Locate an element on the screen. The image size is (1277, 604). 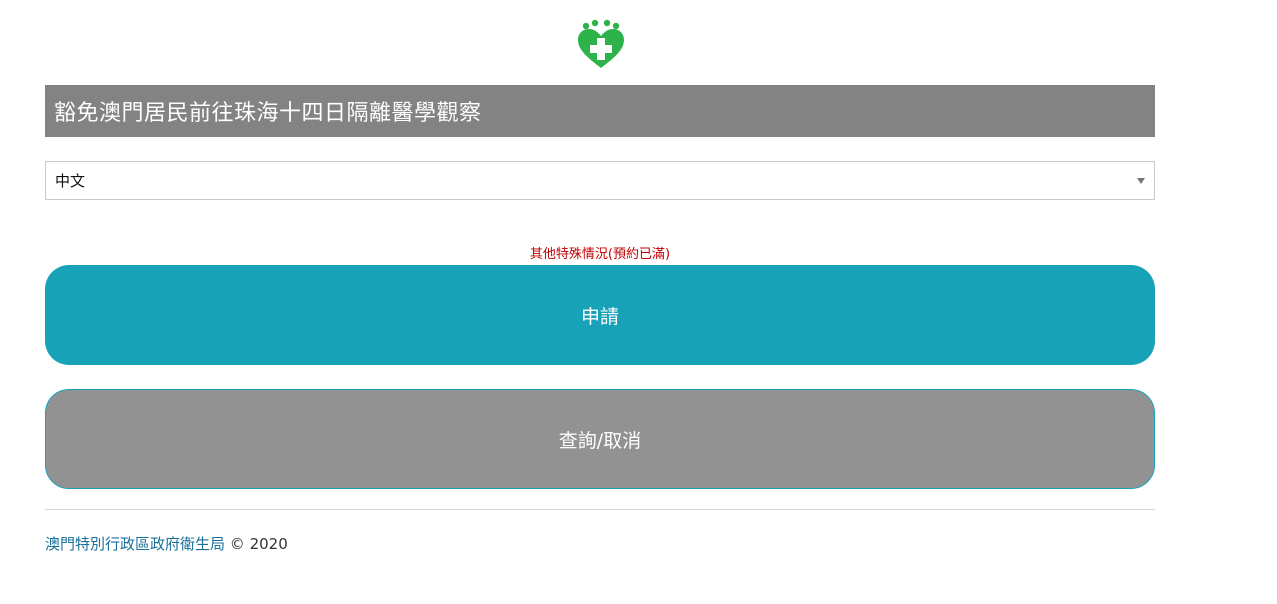
query-cancel-button: 查詢/取消 is located at coordinates (600, 439).